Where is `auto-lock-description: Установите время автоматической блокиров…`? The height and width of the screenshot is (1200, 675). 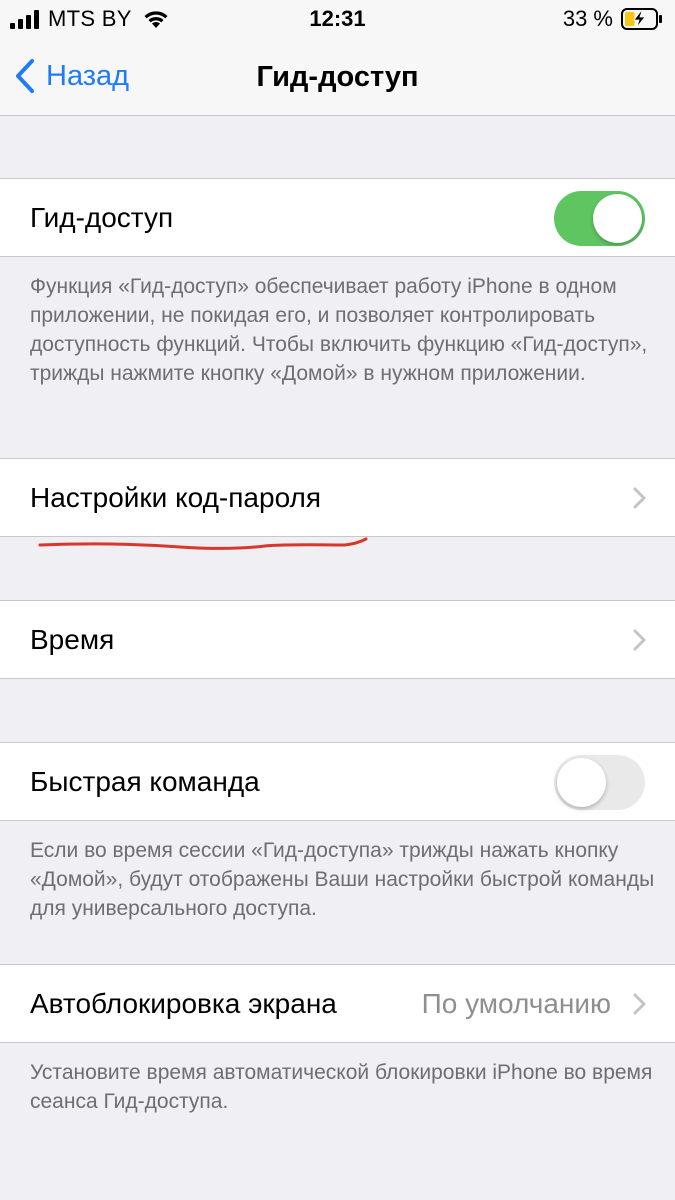
auto-lock-description: Установите время автоматической блокиров… is located at coordinates (341, 1087).